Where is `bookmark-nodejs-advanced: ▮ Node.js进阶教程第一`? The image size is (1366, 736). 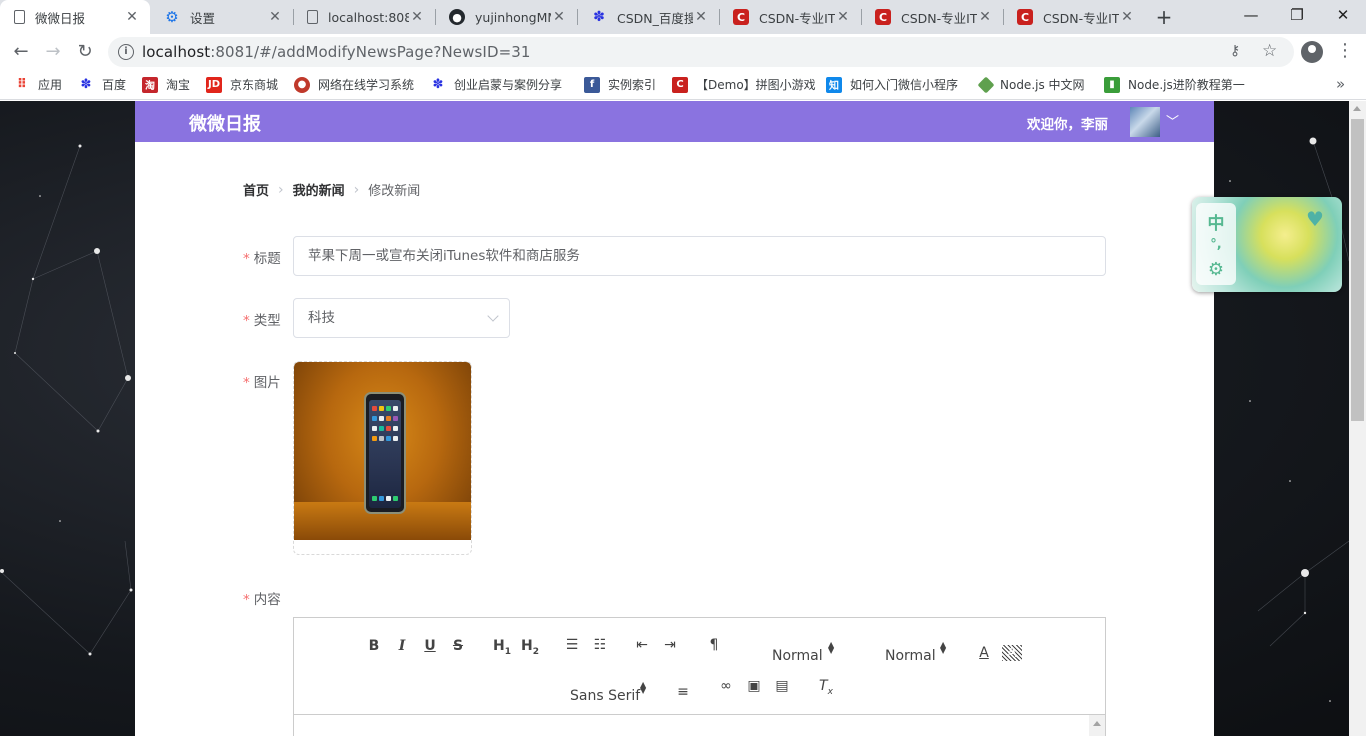 bookmark-nodejs-advanced: ▮ Node.js进阶教程第一 is located at coordinates (1174, 84).